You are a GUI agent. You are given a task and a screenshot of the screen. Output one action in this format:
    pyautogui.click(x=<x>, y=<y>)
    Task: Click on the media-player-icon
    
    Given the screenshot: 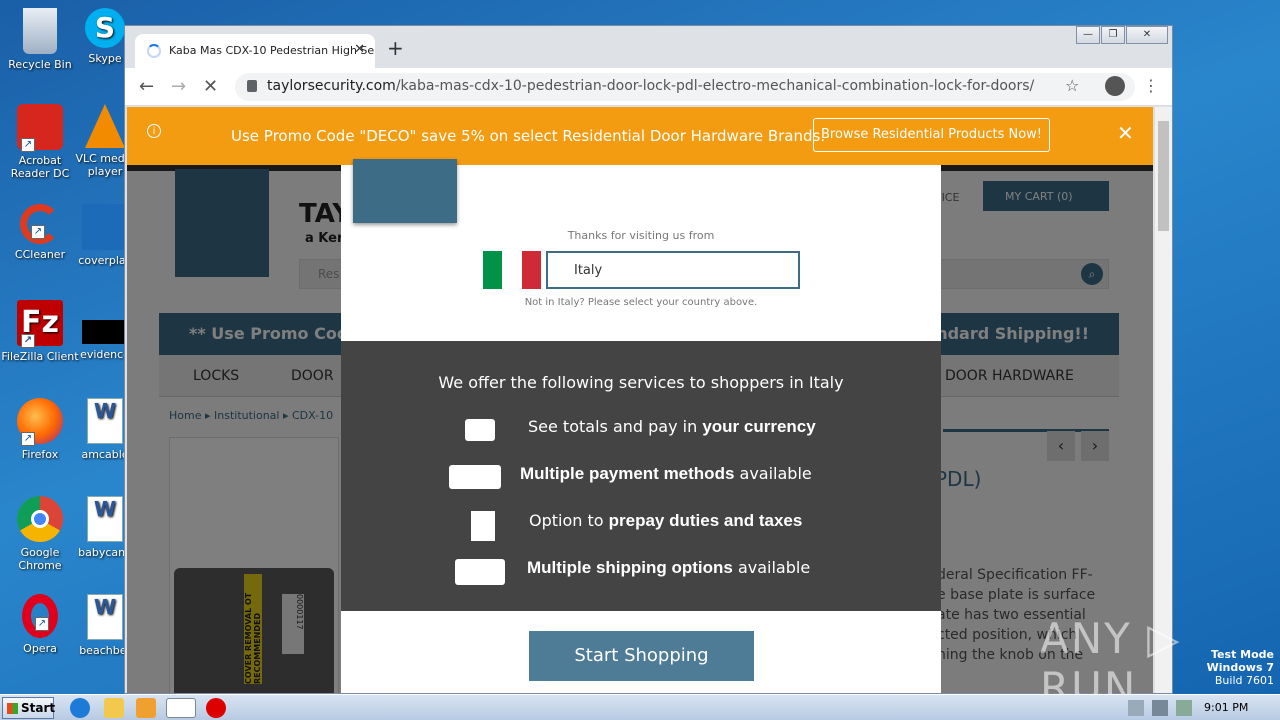 What is the action you would take?
    pyautogui.click(x=146, y=708)
    